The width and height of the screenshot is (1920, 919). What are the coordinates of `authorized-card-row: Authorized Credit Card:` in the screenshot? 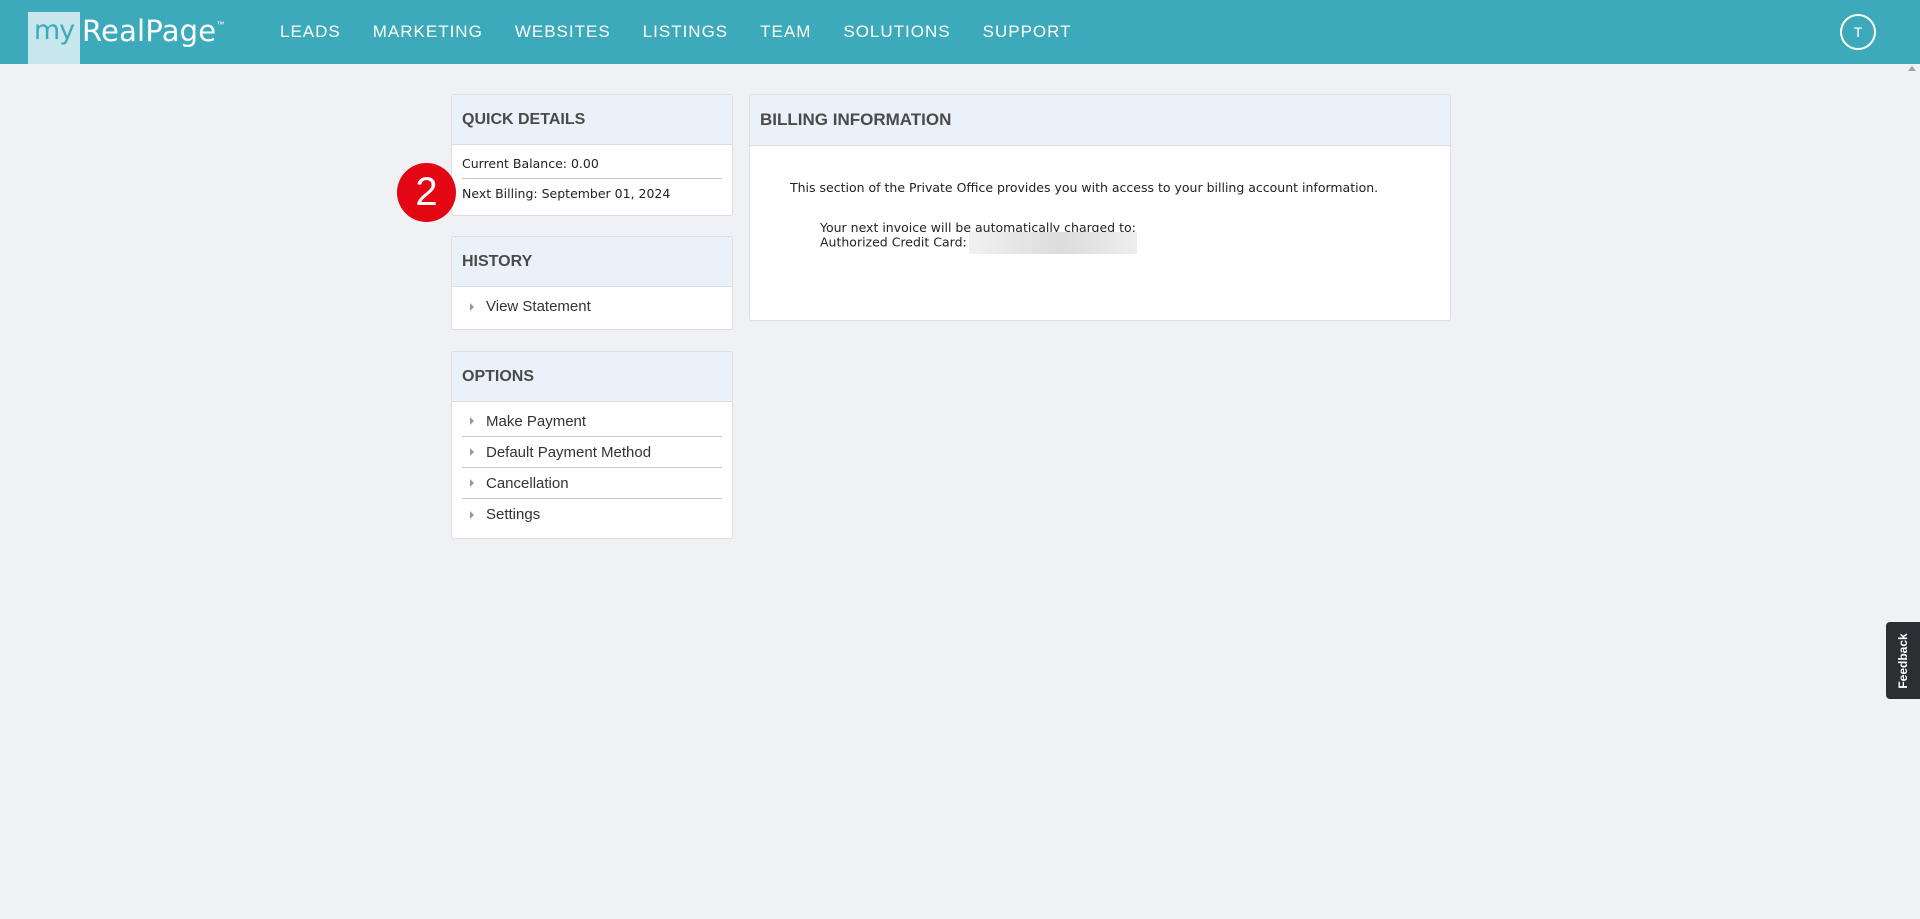 It's located at (978, 243).